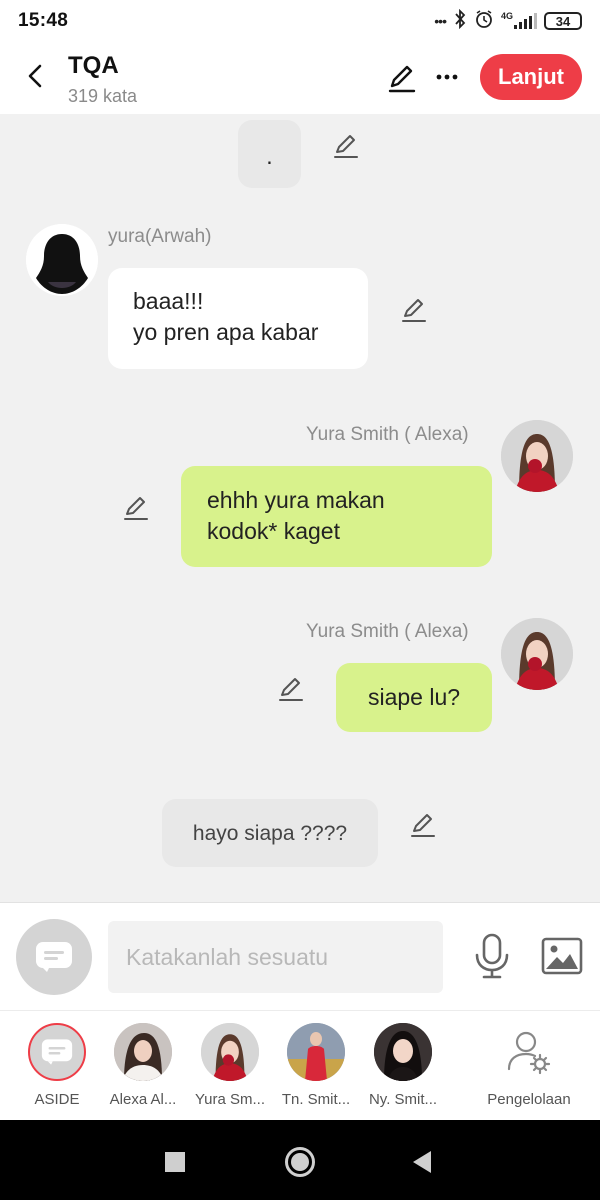 Image resolution: width=600 pixels, height=1200 pixels. I want to click on status-time: 15:48, so click(43, 20).